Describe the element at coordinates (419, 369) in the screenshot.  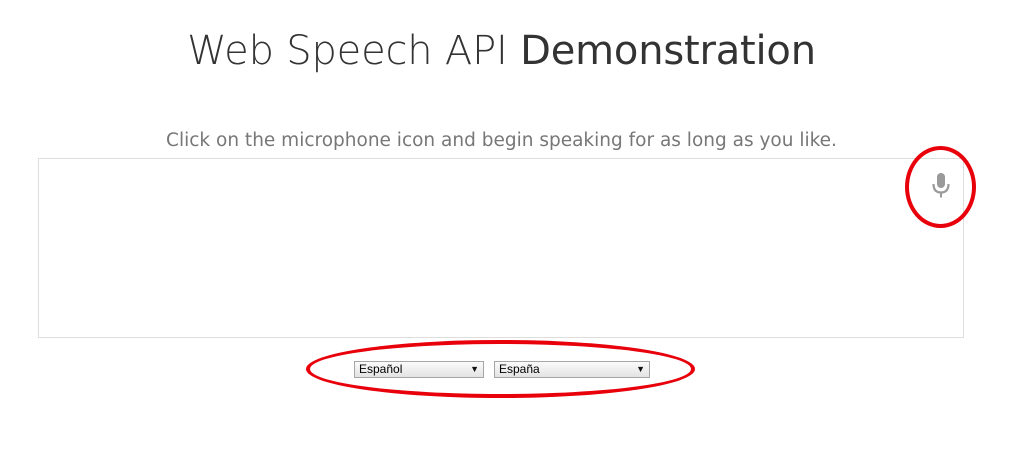
I see `language-select: Español ▼` at that location.